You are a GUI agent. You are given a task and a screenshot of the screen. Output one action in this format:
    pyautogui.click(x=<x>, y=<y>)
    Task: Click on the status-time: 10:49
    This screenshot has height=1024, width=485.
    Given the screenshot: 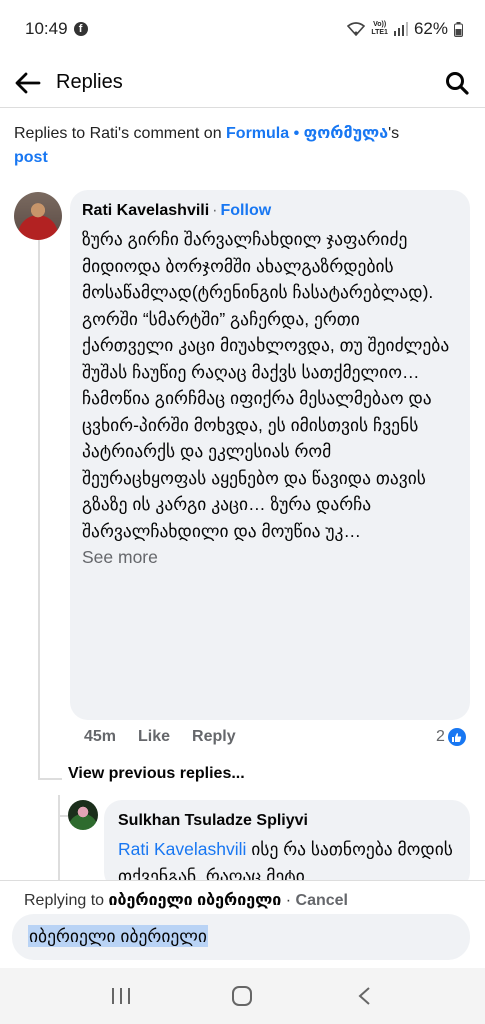 What is the action you would take?
    pyautogui.click(x=46, y=28)
    